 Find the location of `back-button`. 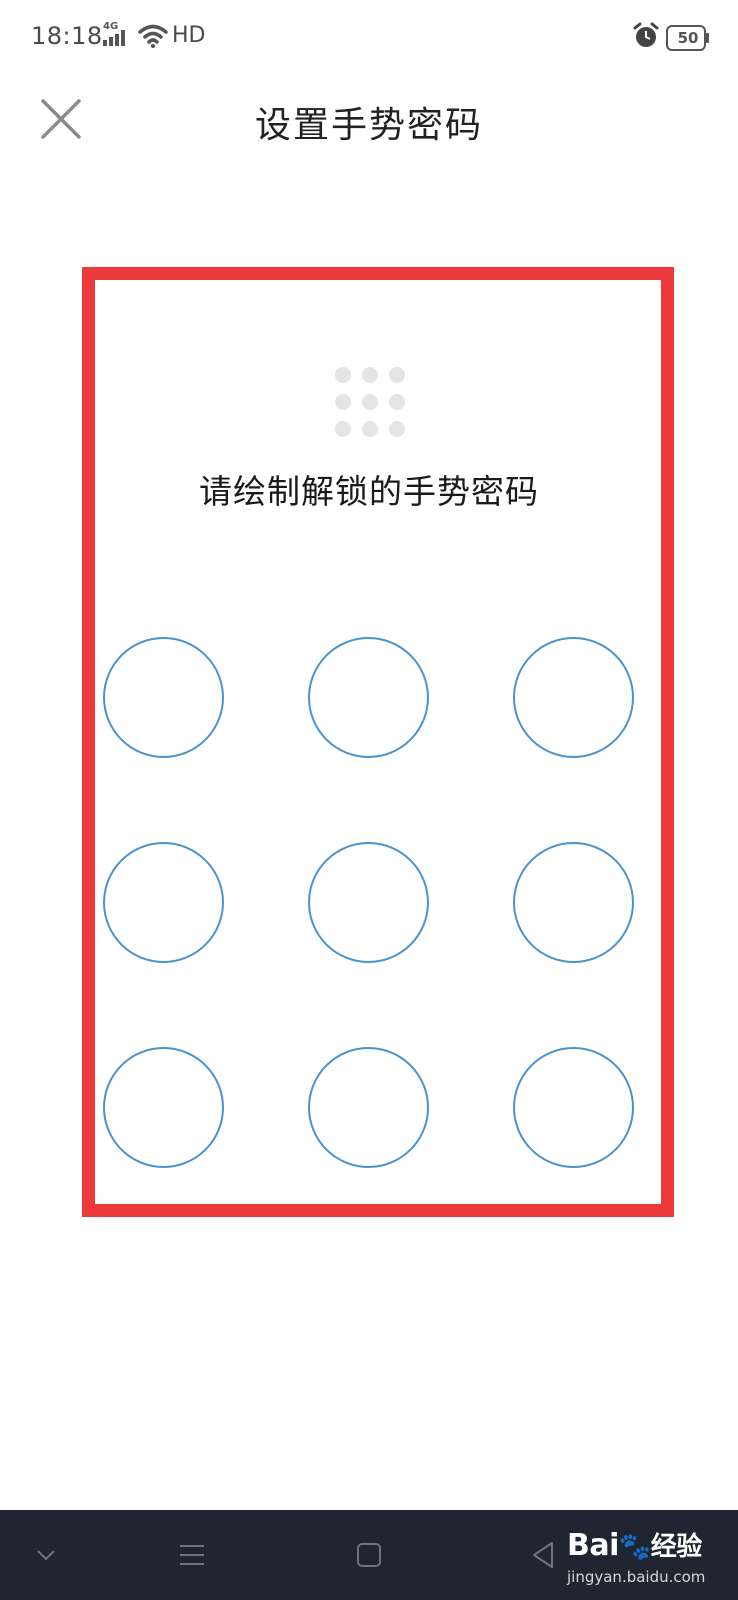

back-button is located at coordinates (543, 1555).